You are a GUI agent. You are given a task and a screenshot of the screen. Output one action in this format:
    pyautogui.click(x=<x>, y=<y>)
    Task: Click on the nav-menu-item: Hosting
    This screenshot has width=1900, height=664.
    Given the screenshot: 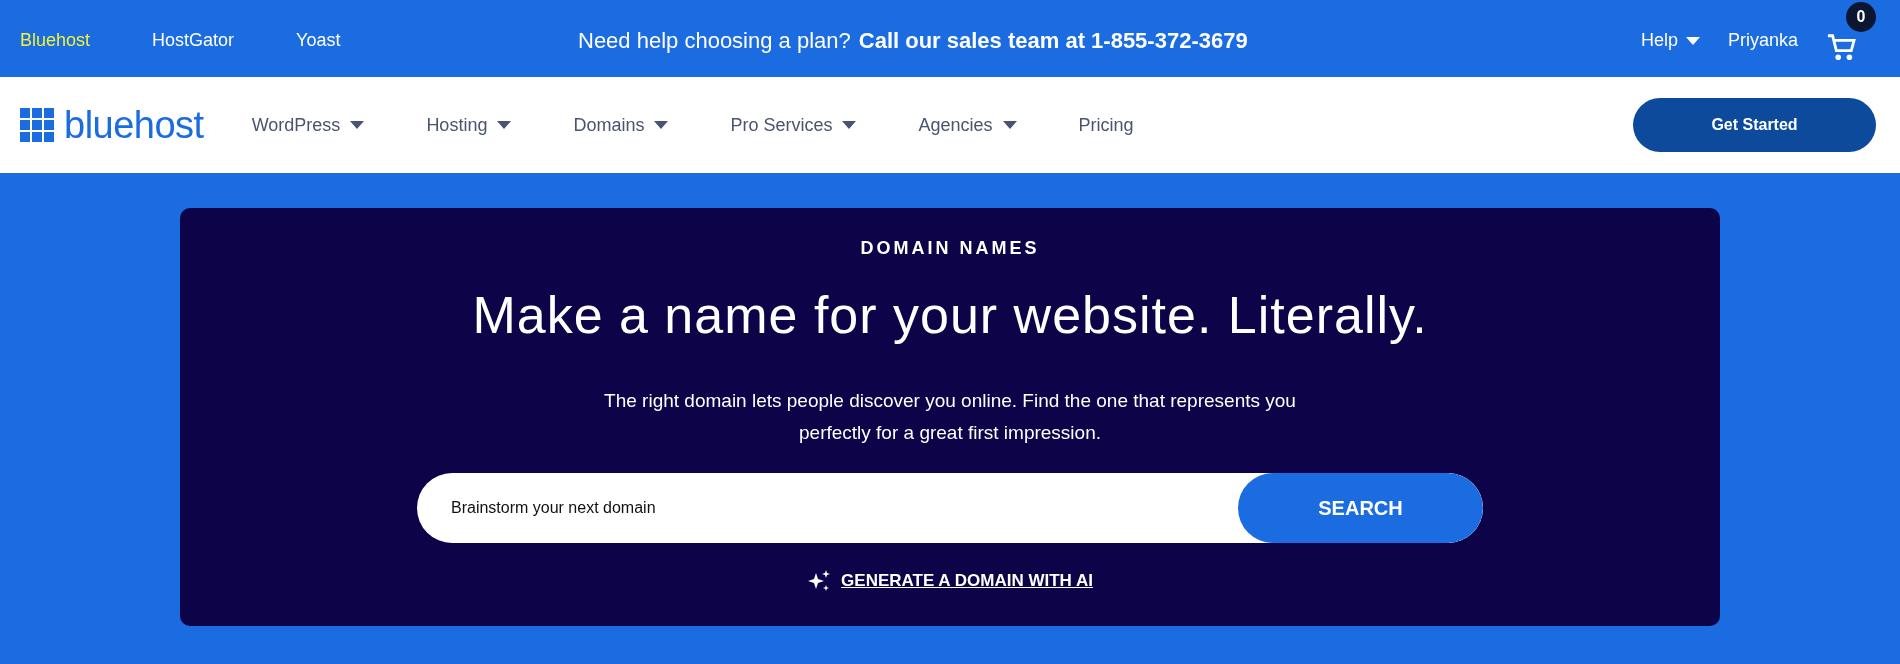 What is the action you would take?
    pyautogui.click(x=469, y=125)
    